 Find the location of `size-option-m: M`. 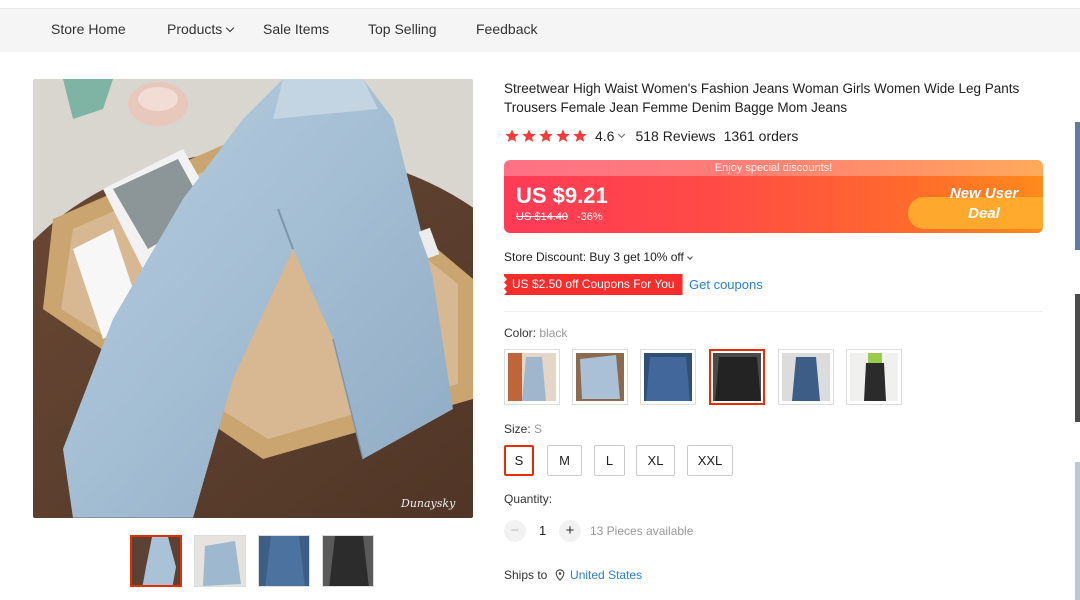

size-option-m: M is located at coordinates (564, 460).